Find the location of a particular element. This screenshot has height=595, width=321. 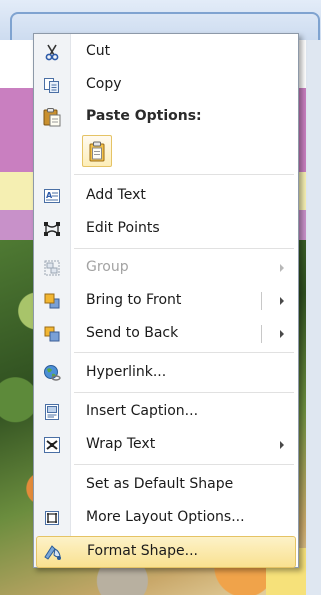

menu-item-label: Wrap Text is located at coordinates (121, 444).